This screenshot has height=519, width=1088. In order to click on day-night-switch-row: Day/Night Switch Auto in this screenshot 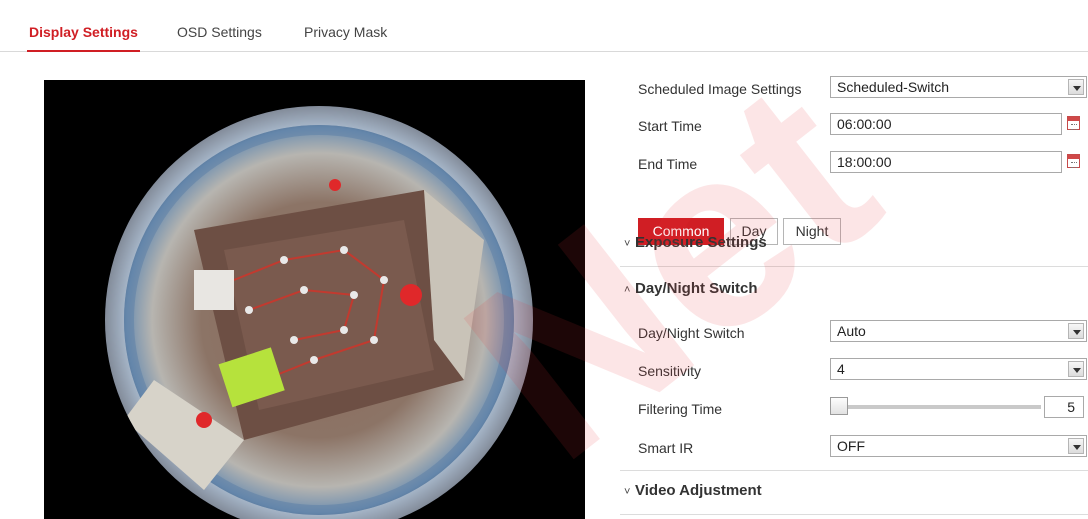, I will do `click(854, 333)`.